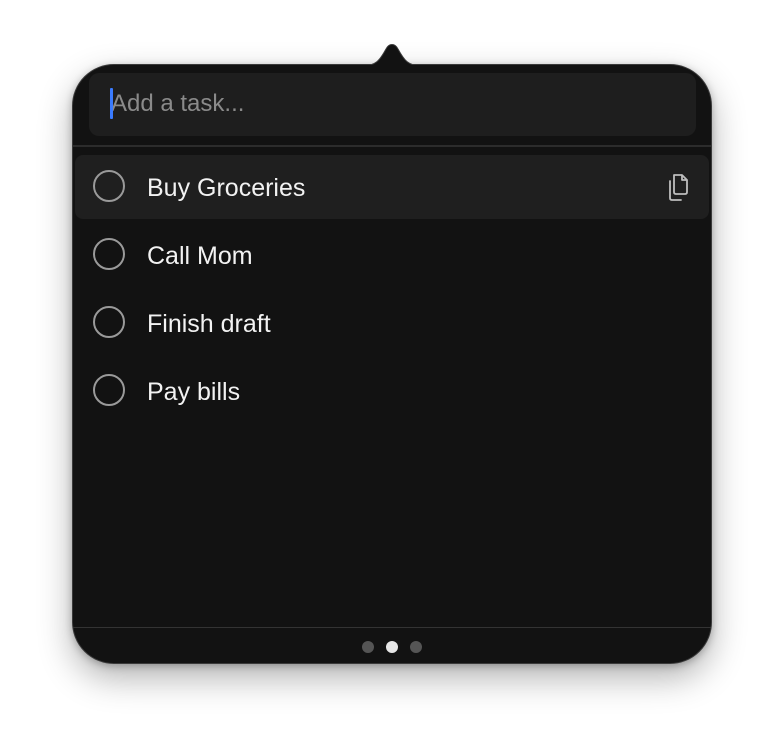  I want to click on add-task-input, so click(391, 104).